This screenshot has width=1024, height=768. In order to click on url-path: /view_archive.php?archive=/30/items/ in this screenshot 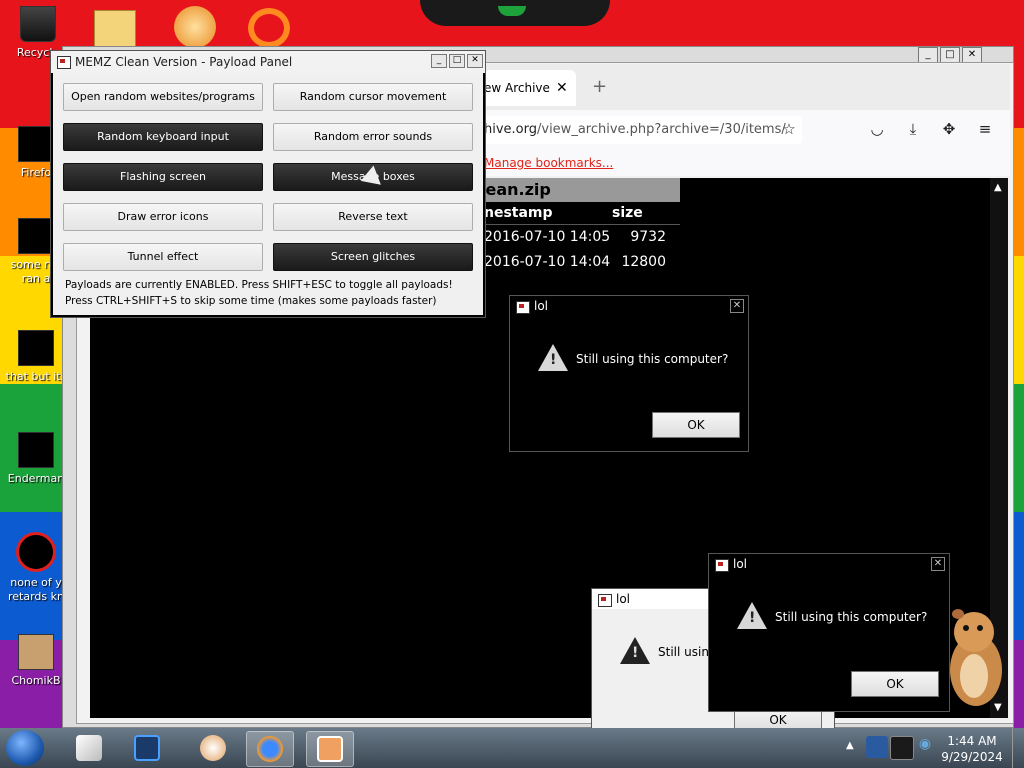, I will do `click(661, 129)`.